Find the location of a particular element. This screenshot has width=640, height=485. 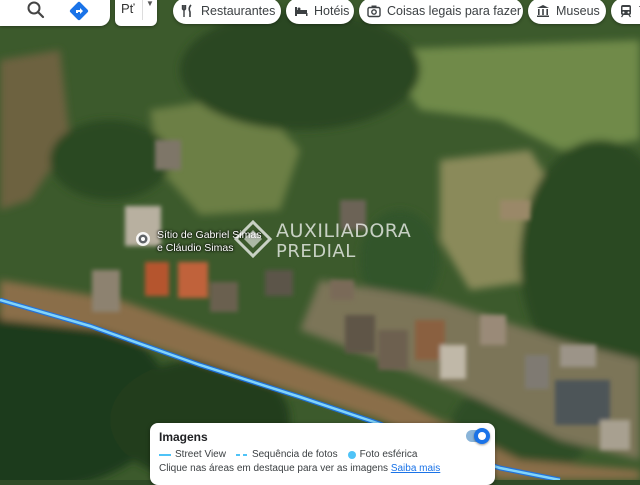

transit-icon is located at coordinates (626, 11).